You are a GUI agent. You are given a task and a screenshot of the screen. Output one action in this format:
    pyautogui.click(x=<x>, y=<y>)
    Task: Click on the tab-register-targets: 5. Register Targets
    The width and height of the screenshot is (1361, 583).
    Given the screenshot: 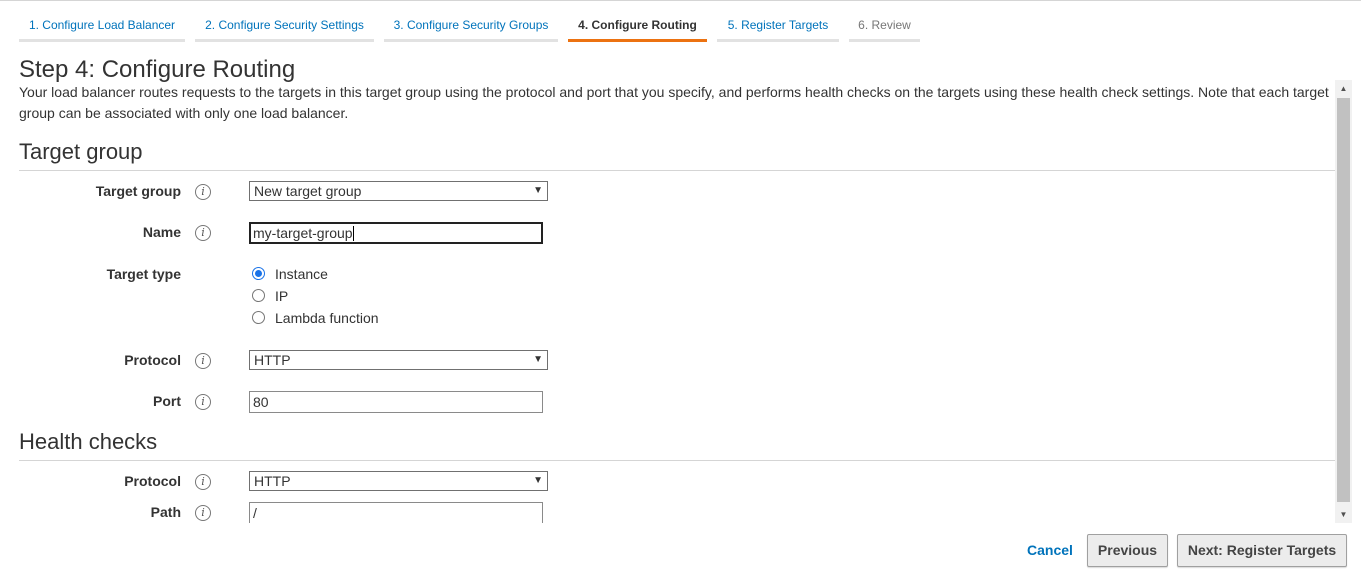 What is the action you would take?
    pyautogui.click(x=778, y=26)
    